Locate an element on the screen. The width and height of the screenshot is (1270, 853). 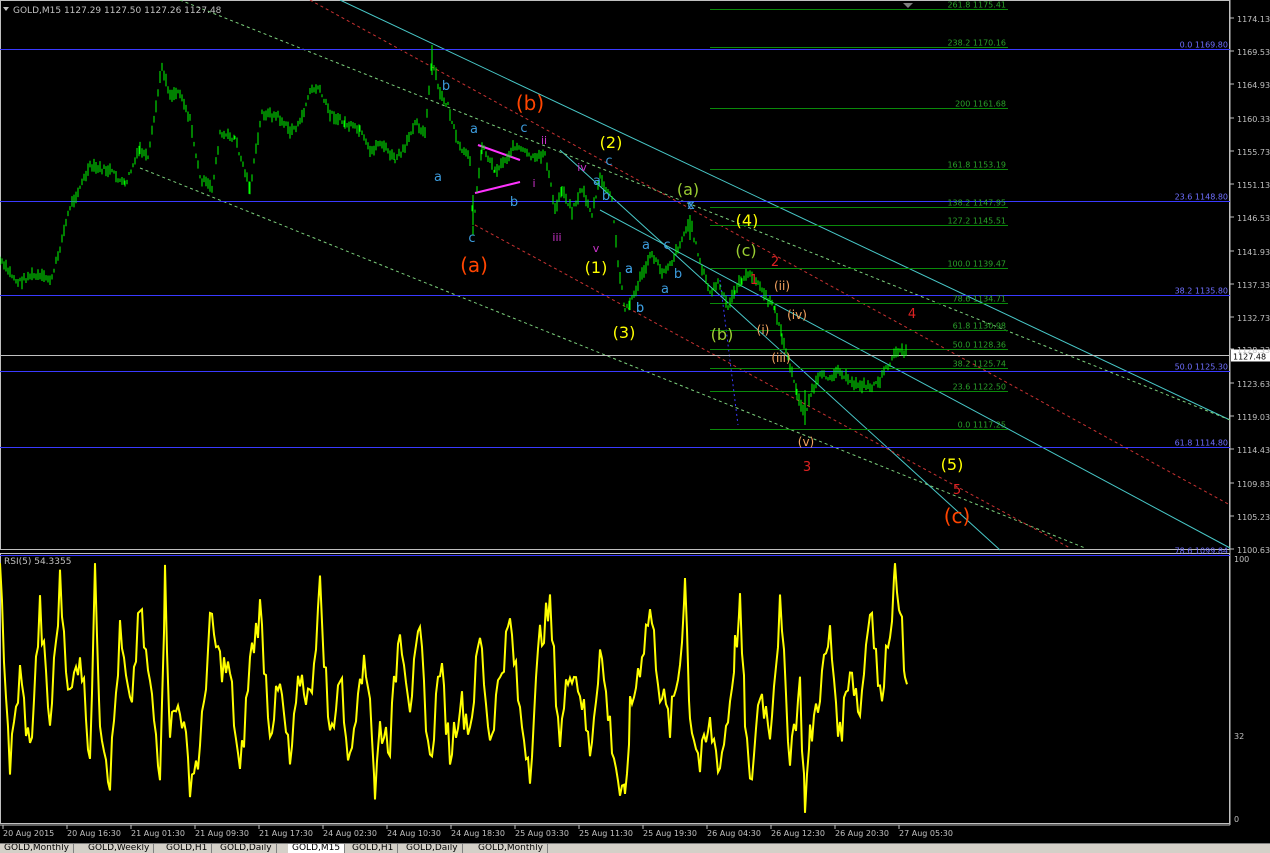
fib-green-label: 78.6 1134.71 is located at coordinates (979, 299).